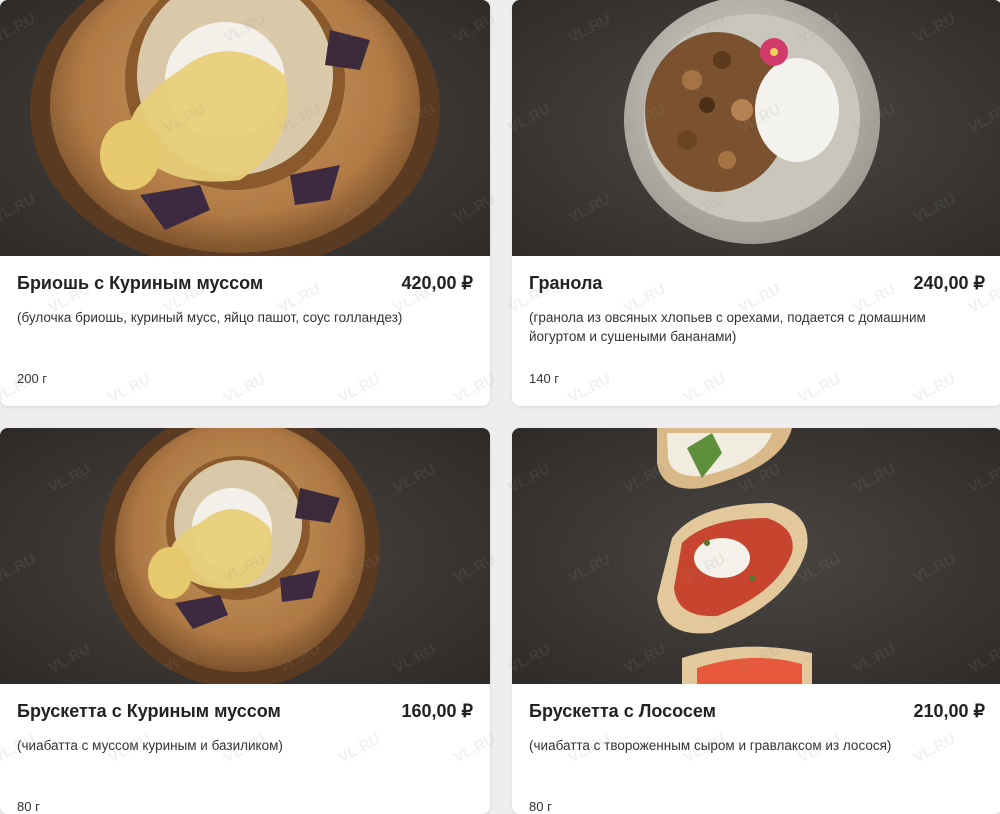 The height and width of the screenshot is (814, 1000). I want to click on dish-name: Гранола, so click(565, 283).